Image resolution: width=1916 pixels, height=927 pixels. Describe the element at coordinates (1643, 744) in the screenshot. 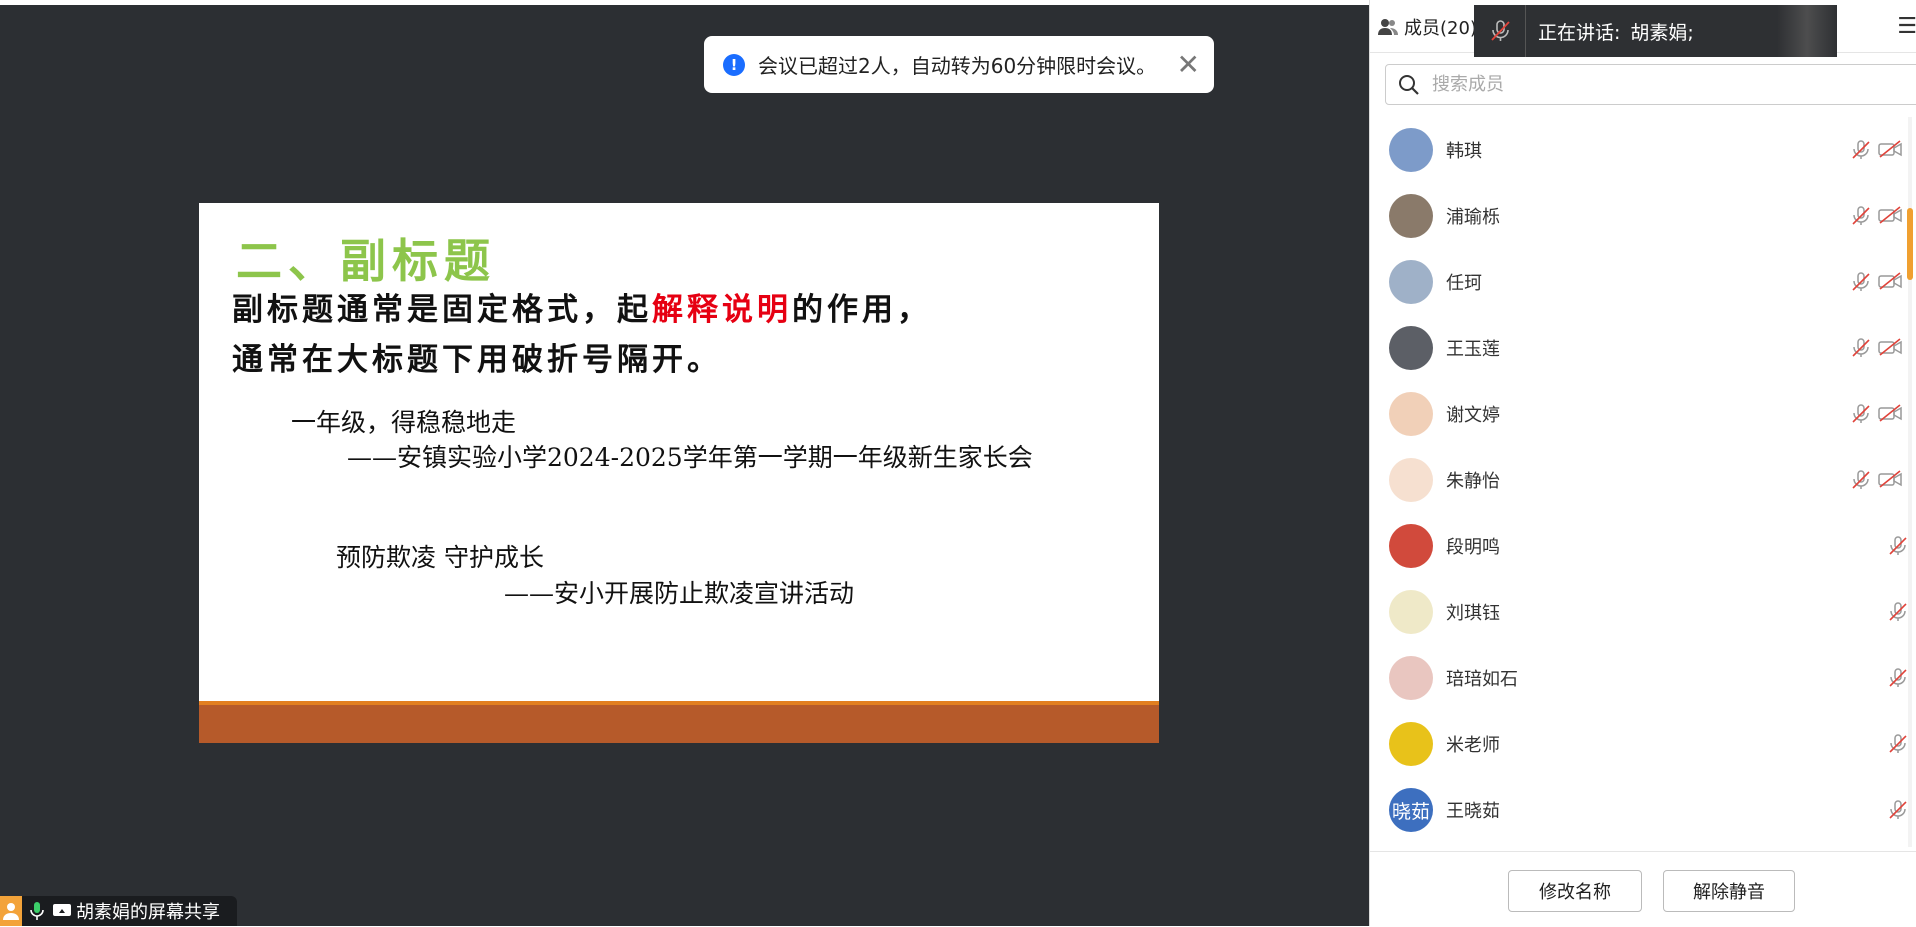

I see `member-row: 米老师` at that location.